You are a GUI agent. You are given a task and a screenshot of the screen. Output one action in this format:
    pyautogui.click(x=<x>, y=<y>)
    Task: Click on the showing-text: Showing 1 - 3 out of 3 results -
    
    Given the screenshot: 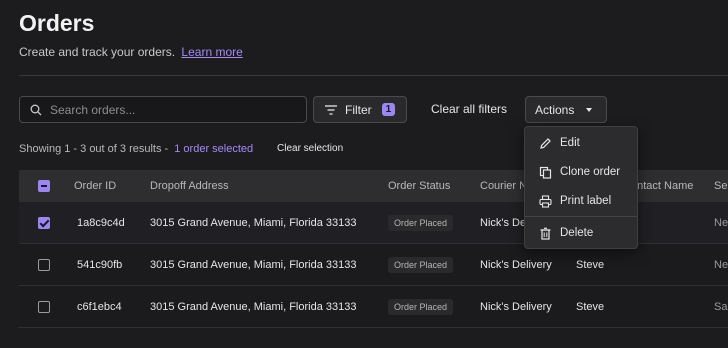 What is the action you would take?
    pyautogui.click(x=94, y=149)
    